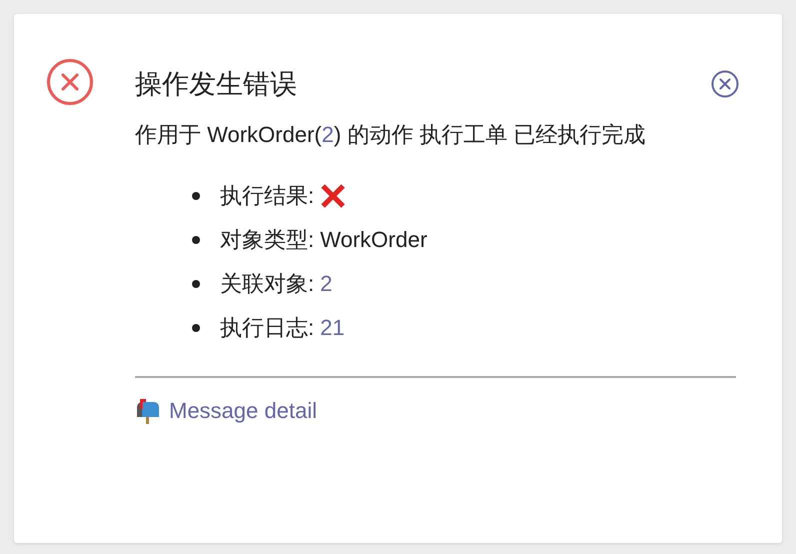  Describe the element at coordinates (267, 284) in the screenshot. I see `detail-label: 关联对象:` at that location.